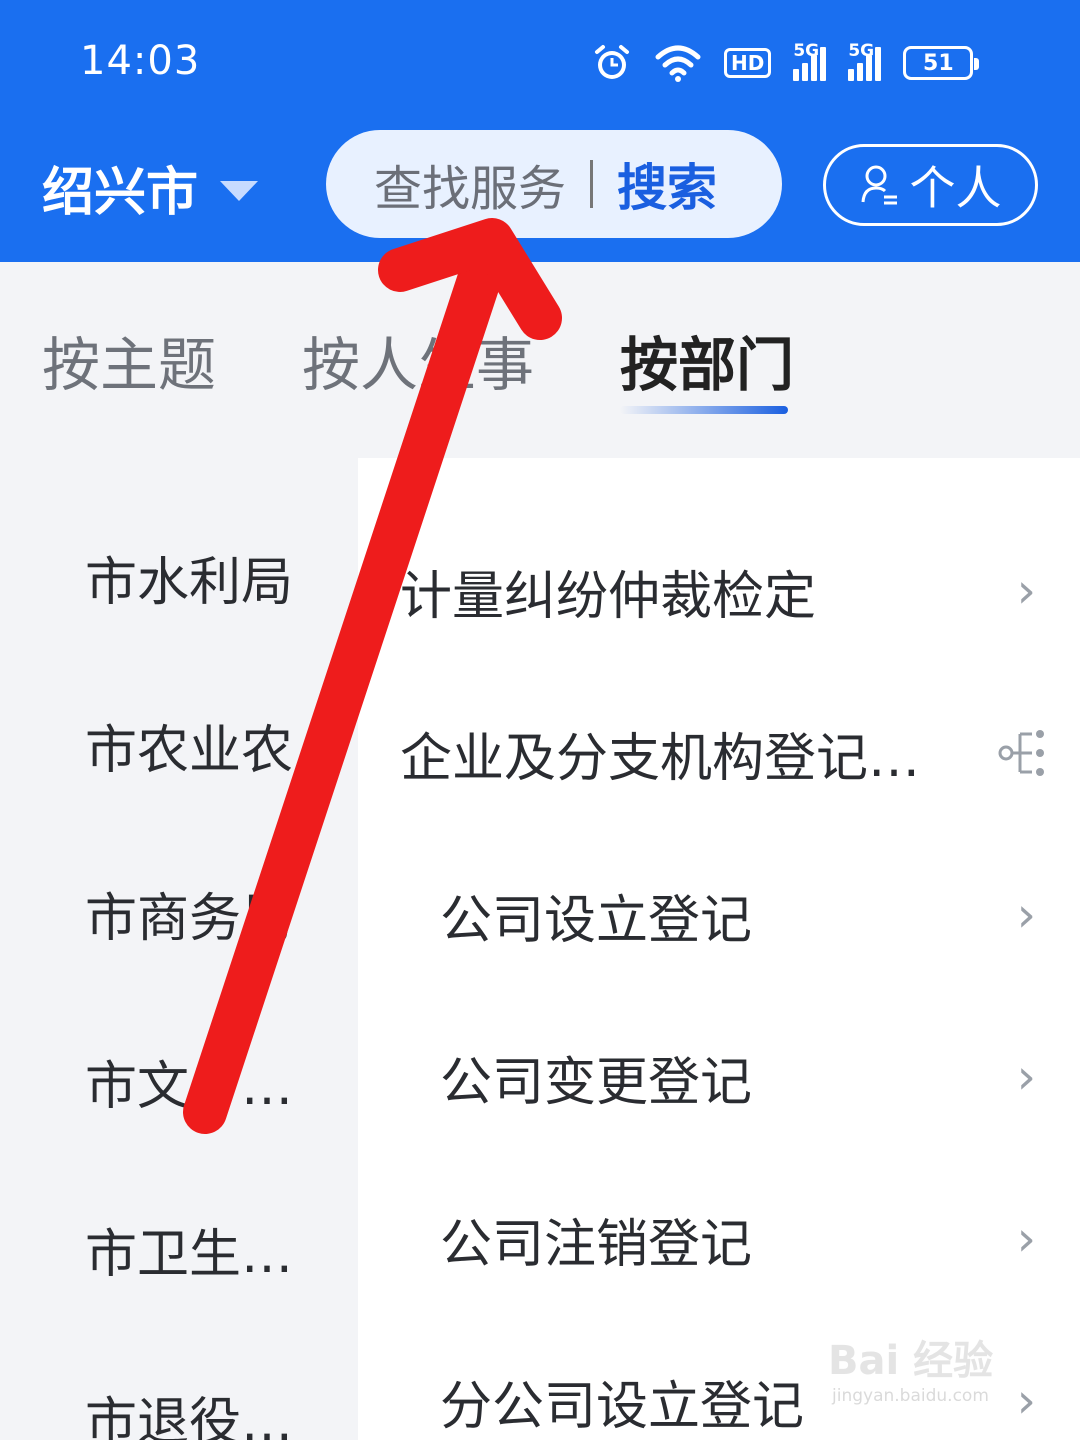  What do you see at coordinates (678, 63) in the screenshot?
I see `wifi-icon` at bounding box center [678, 63].